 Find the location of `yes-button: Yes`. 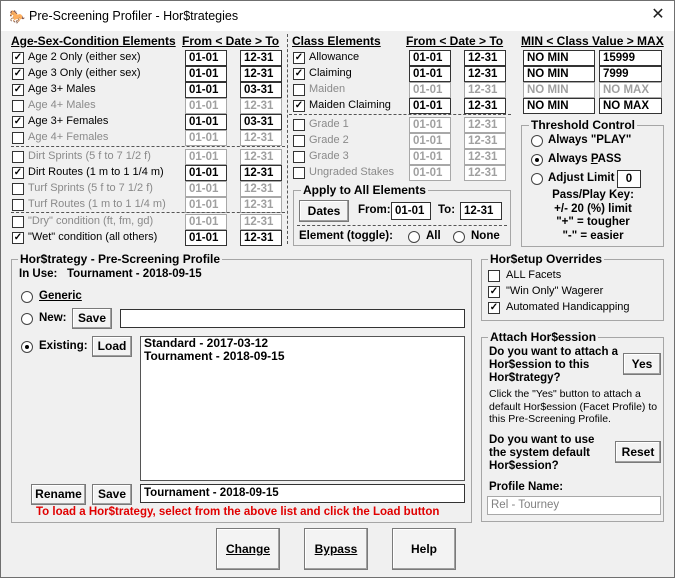

yes-button: Yes is located at coordinates (642, 364).